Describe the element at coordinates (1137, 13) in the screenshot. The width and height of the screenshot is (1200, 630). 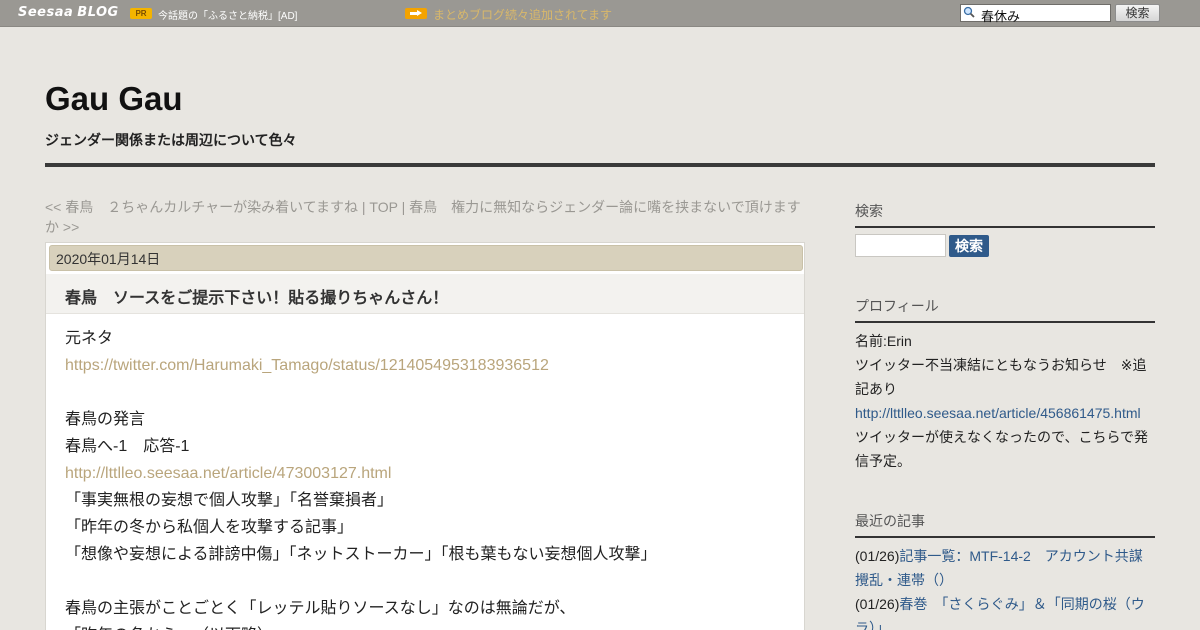
I see `top-search-button: 検索` at that location.